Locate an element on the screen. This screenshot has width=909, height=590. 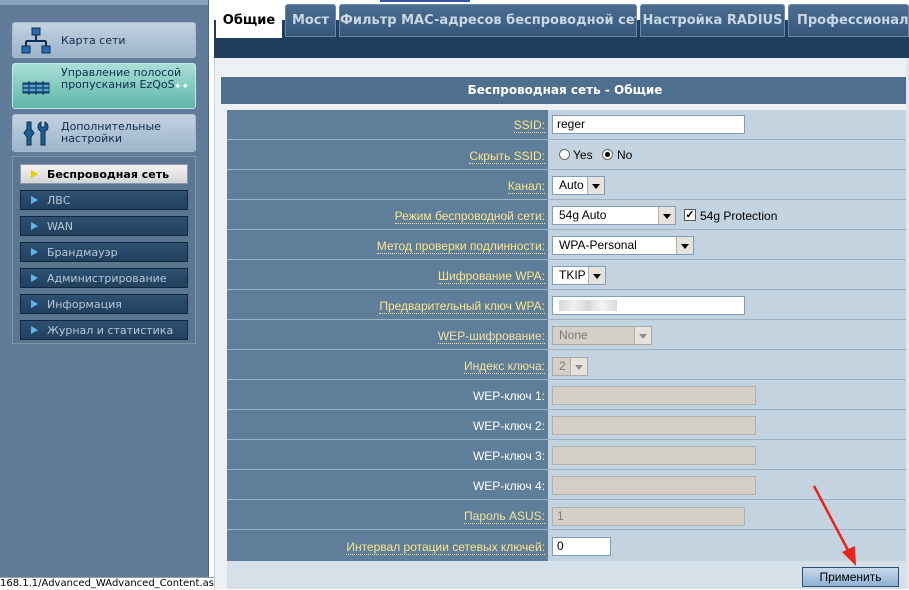
menu-item-label: WAN is located at coordinates (60, 226).